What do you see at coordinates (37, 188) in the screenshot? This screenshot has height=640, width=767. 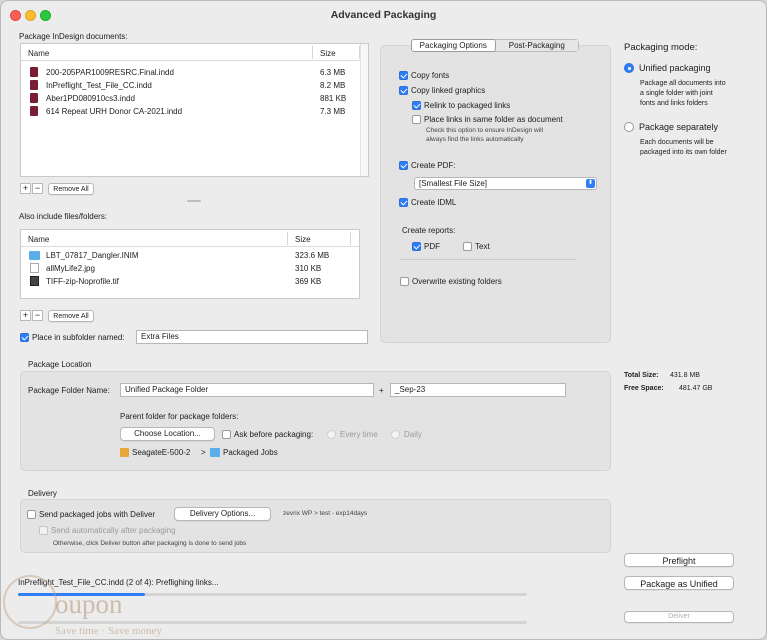 I see `remove-document-button: −` at bounding box center [37, 188].